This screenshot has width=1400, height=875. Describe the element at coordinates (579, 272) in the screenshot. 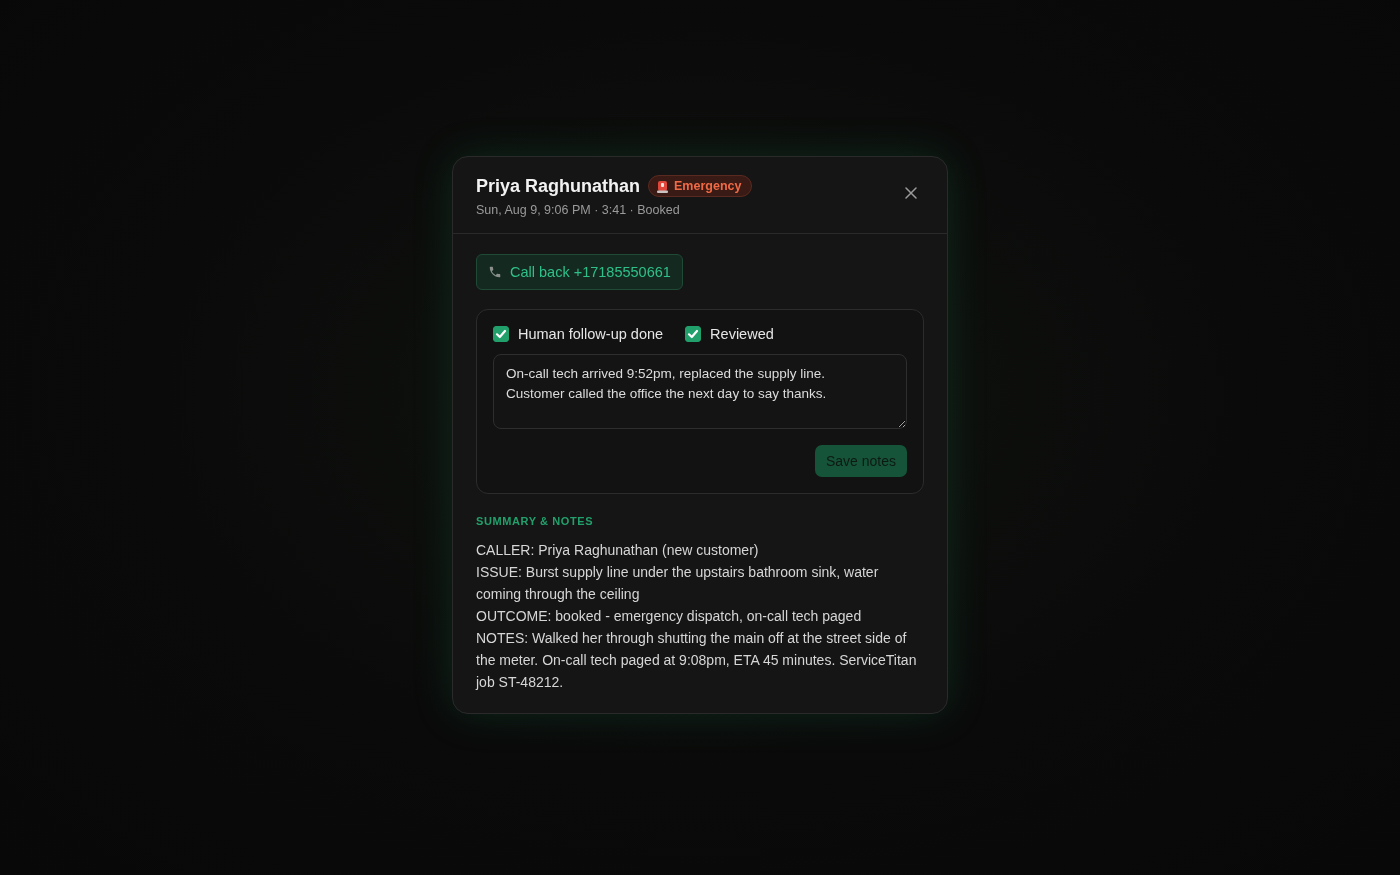

I see `call-back-button: Call back +17185550661` at that location.